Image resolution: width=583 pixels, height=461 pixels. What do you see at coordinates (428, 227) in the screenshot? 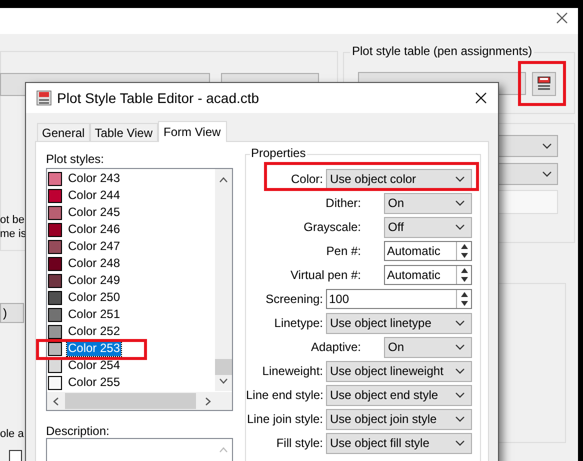
I see `dropdown: Off` at bounding box center [428, 227].